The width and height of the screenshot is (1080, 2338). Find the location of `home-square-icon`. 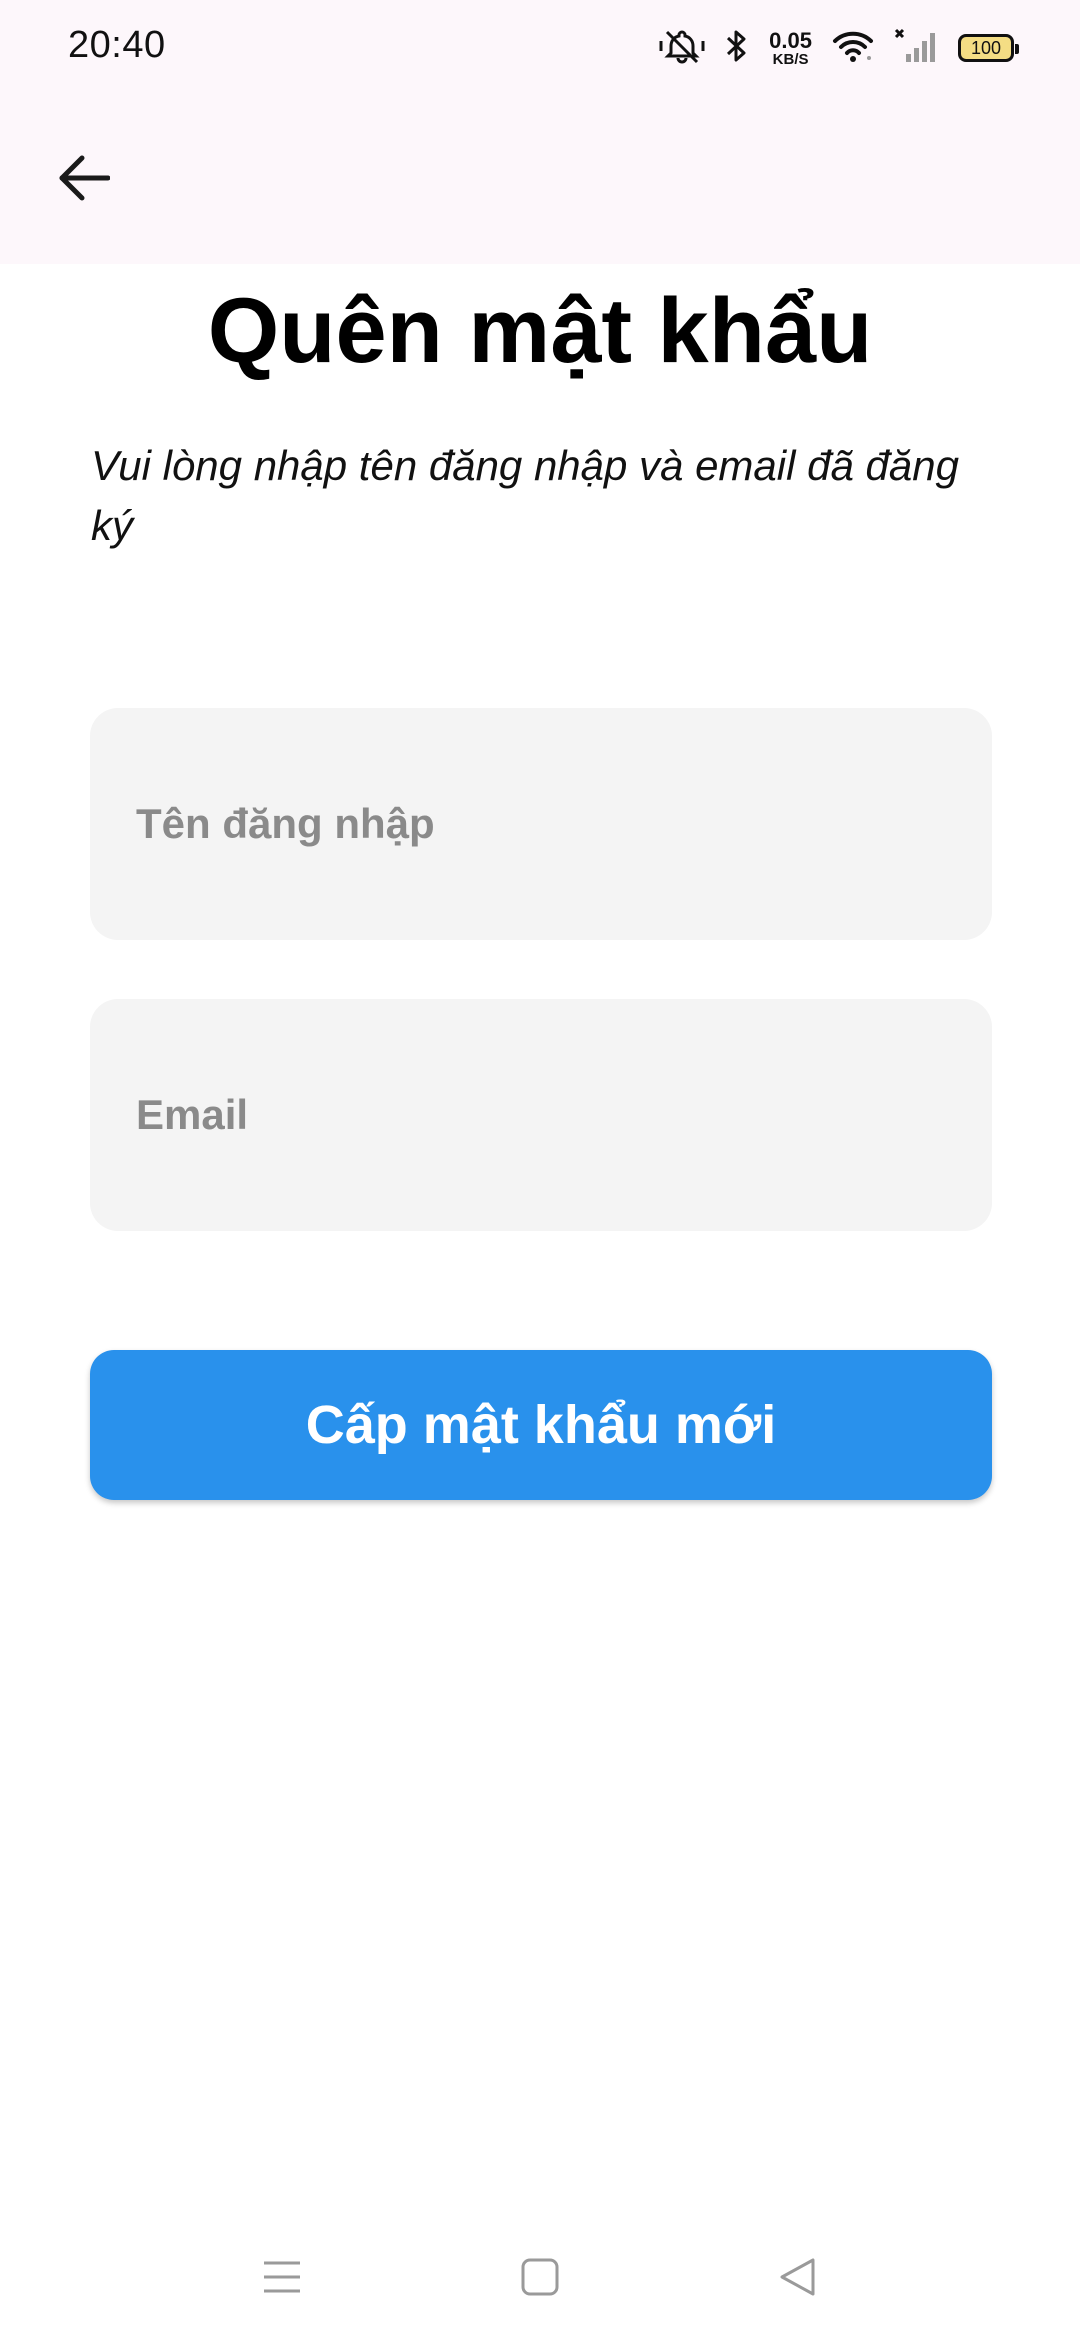

home-square-icon is located at coordinates (540, 2279).